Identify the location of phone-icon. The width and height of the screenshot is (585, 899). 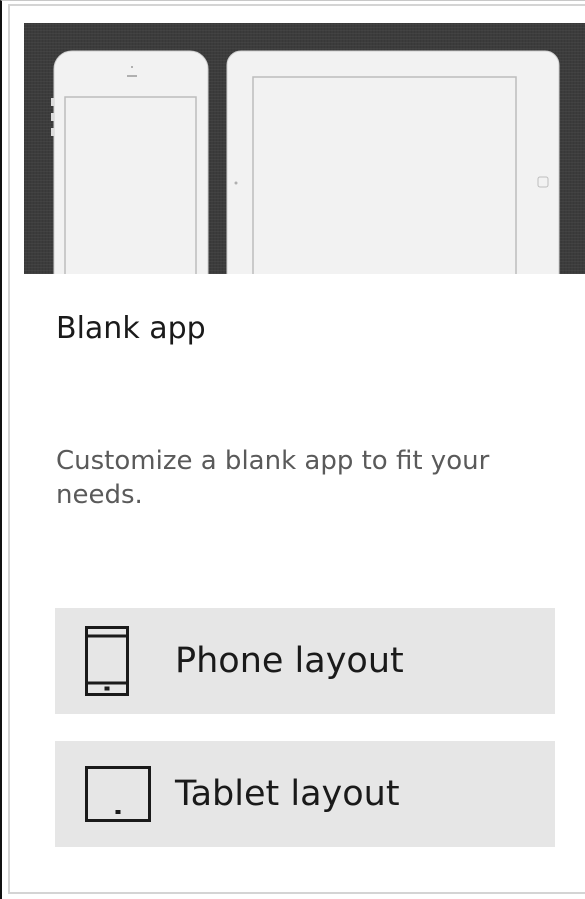
(107, 663).